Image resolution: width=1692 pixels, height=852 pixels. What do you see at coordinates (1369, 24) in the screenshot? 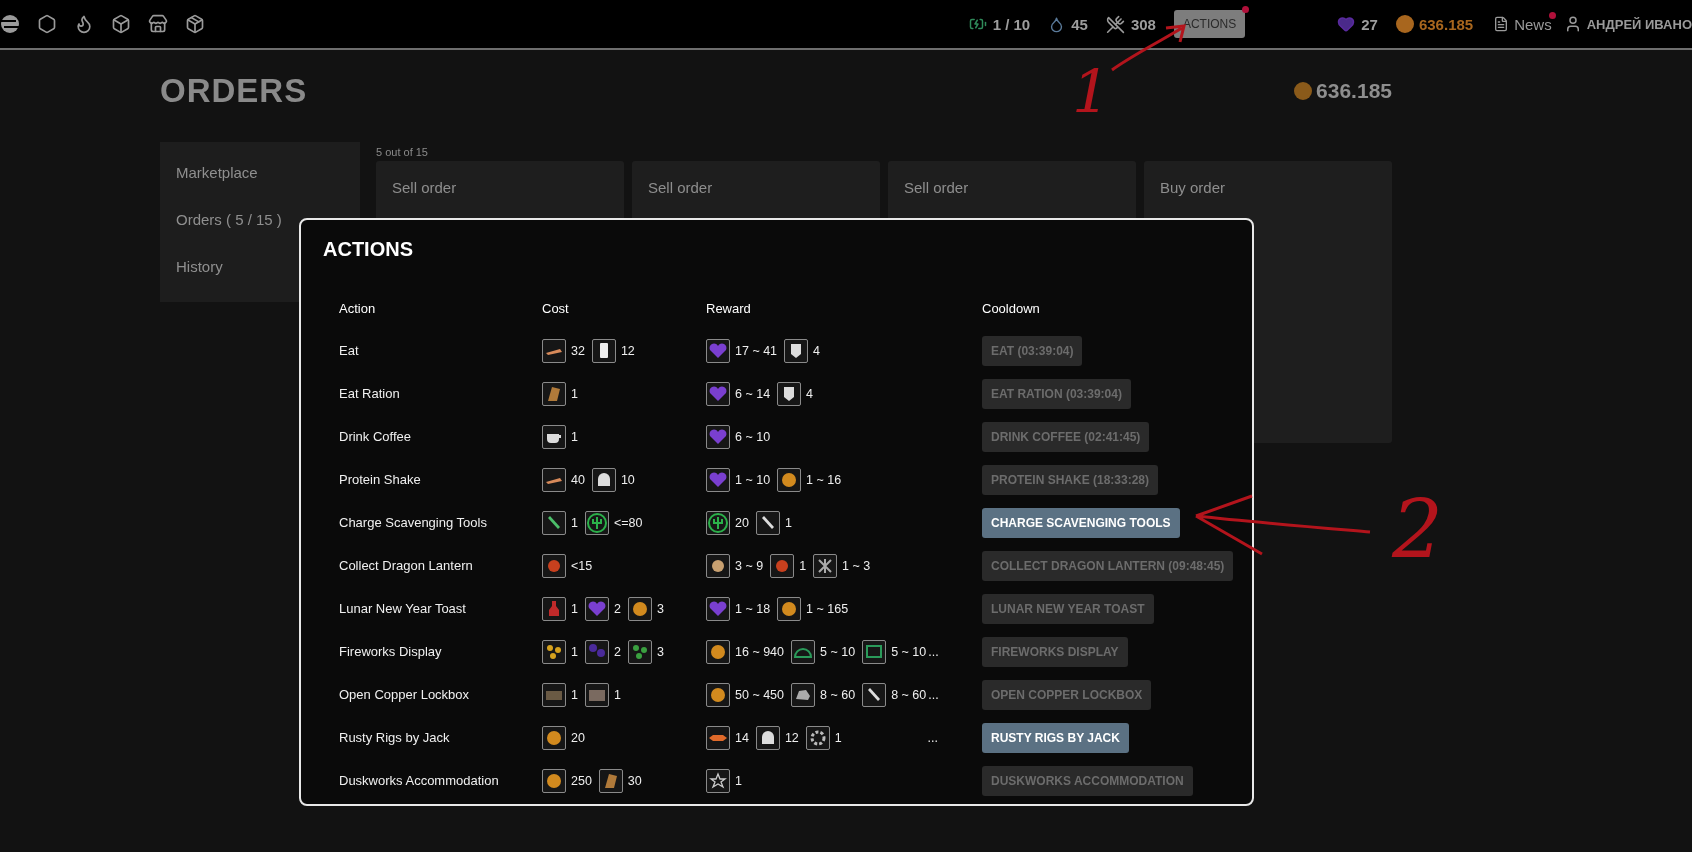
I see `hearts-count: 27` at bounding box center [1369, 24].